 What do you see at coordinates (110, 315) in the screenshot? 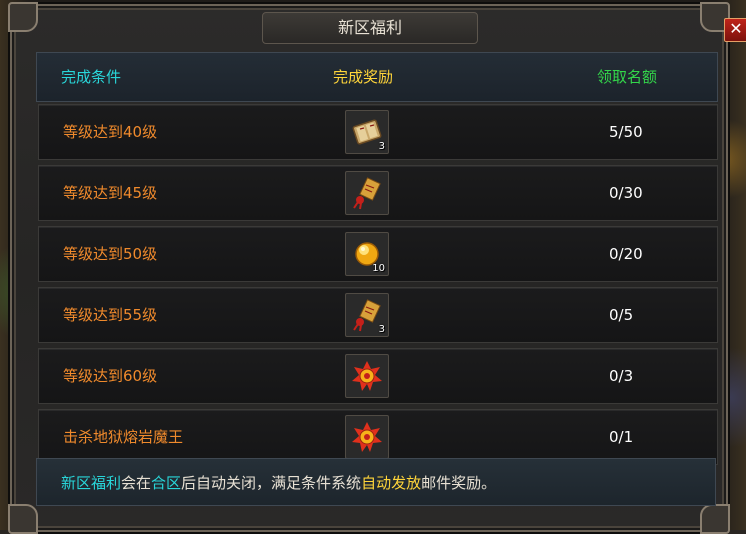
I see `row-condition: 等级达到55级` at bounding box center [110, 315].